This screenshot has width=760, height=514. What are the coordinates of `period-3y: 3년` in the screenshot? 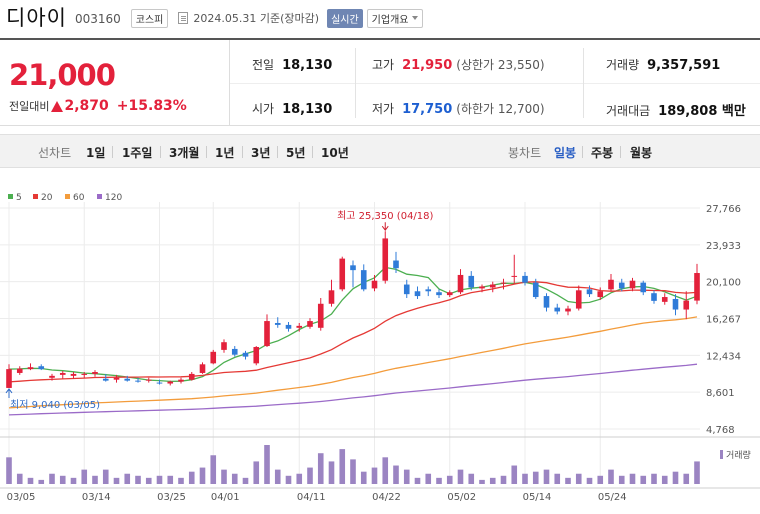 It's located at (260, 152).